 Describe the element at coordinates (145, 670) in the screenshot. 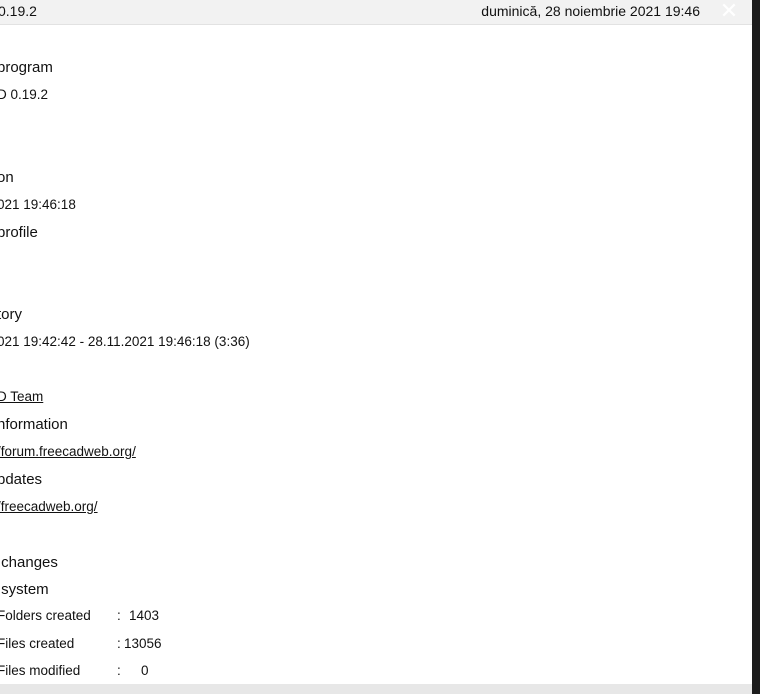

I see `stat-value: 0` at that location.